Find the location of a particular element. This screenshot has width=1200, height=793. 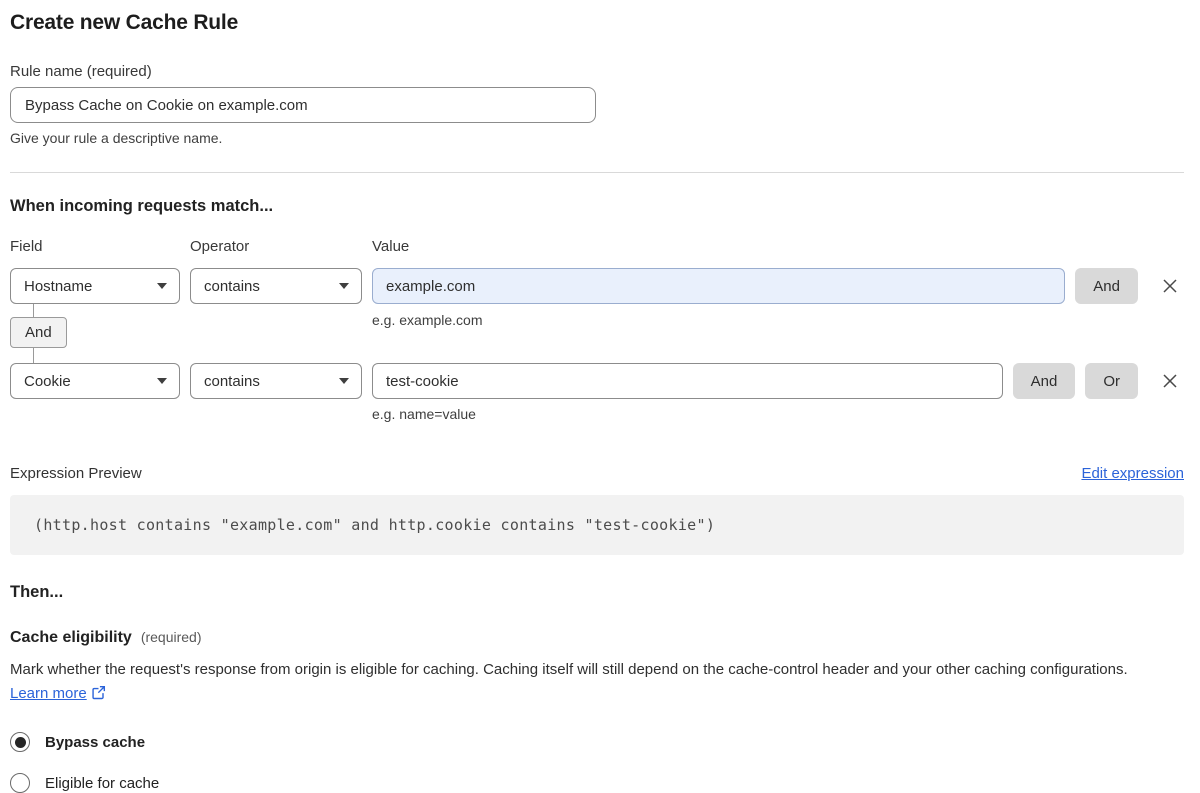

option-label: Eligible for cache is located at coordinates (102, 783).